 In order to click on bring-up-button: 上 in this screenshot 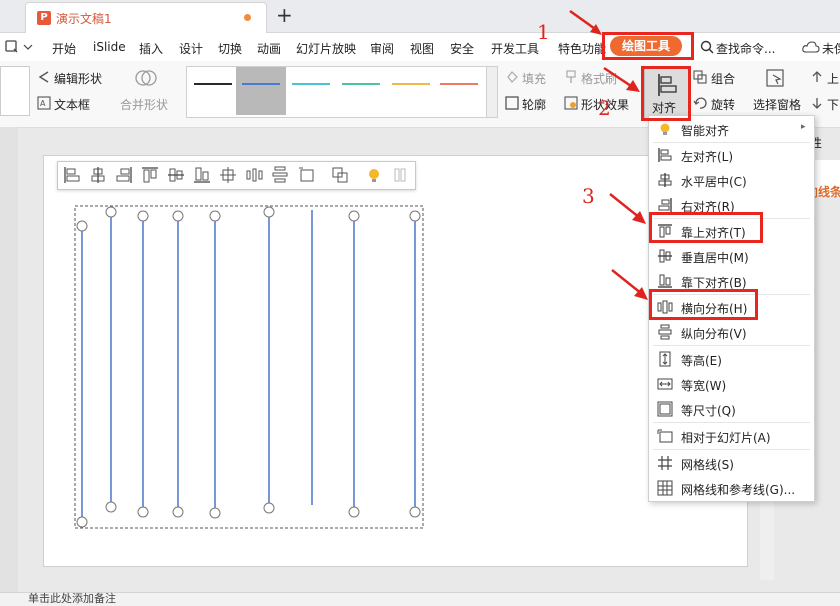, I will do `click(833, 78)`.